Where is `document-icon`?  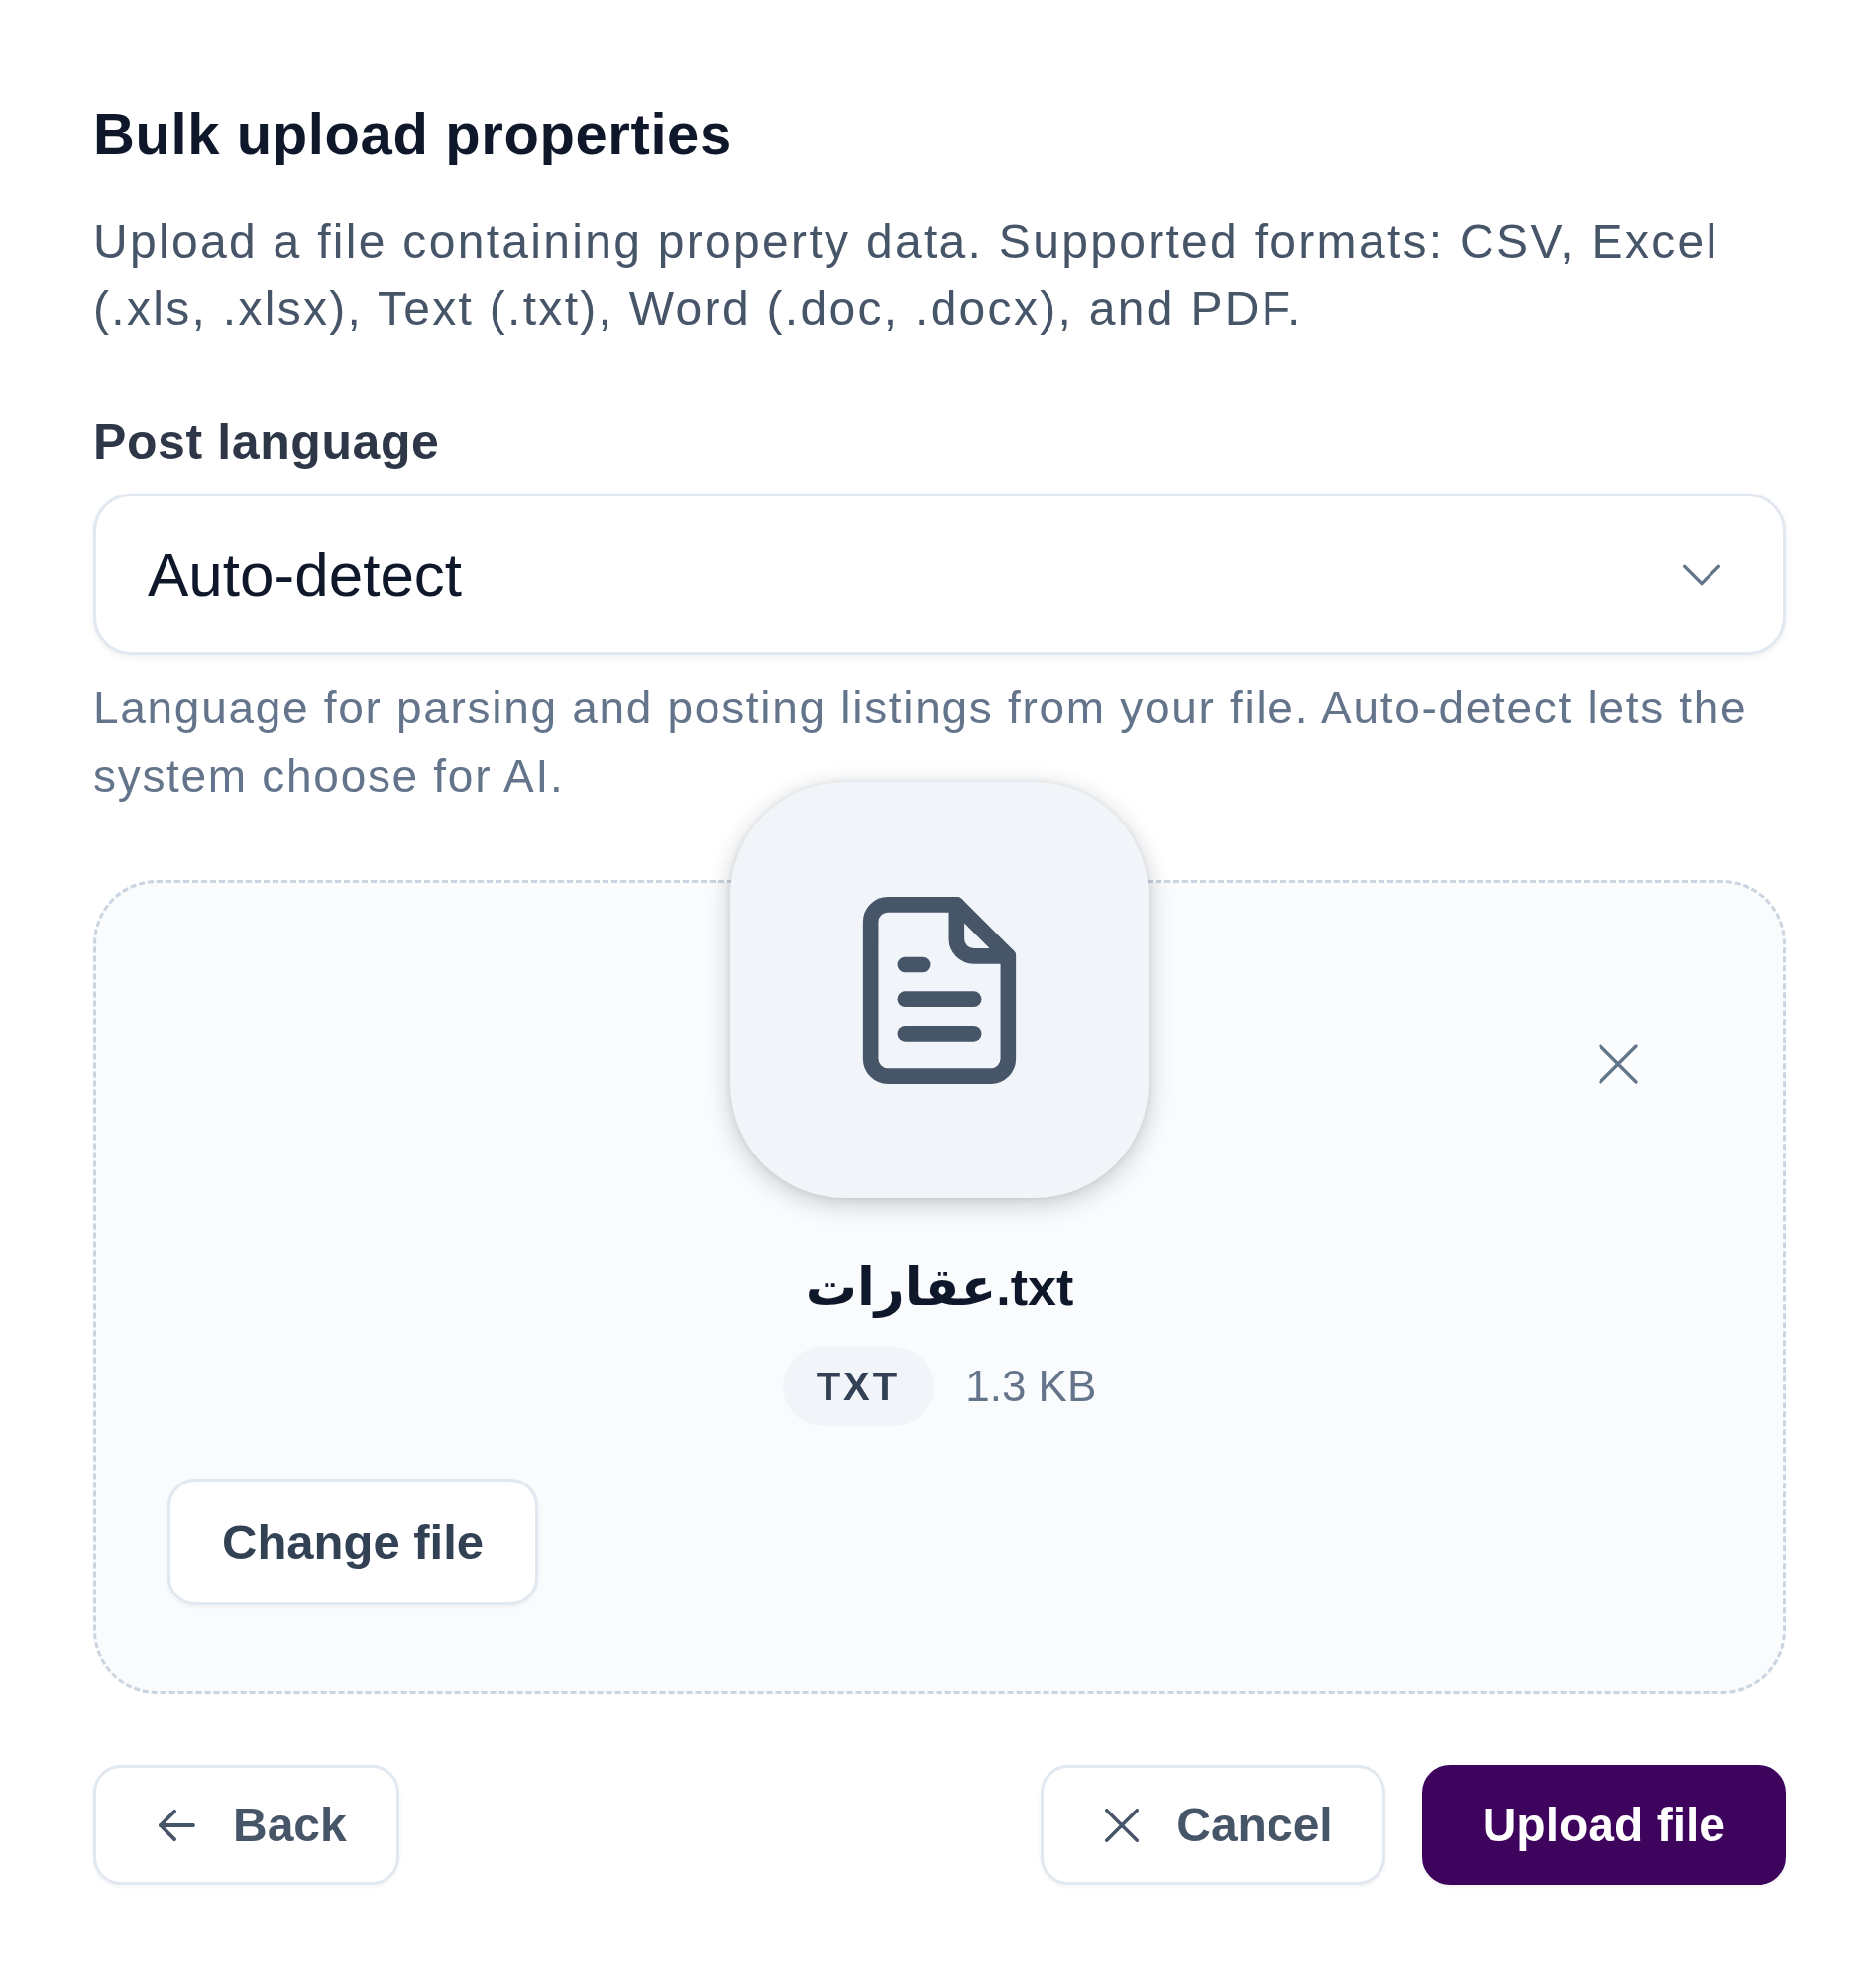
document-icon is located at coordinates (940, 990).